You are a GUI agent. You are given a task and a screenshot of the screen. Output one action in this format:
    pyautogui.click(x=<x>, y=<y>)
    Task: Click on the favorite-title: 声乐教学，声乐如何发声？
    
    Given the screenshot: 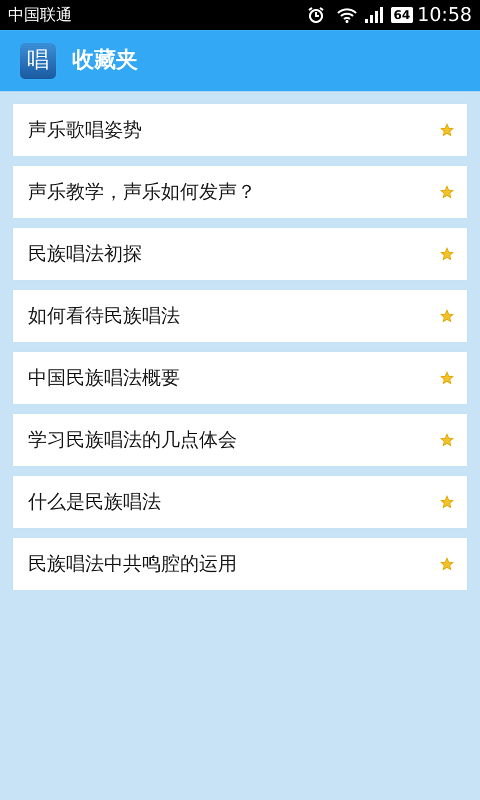 What is the action you would take?
    pyautogui.click(x=142, y=192)
    